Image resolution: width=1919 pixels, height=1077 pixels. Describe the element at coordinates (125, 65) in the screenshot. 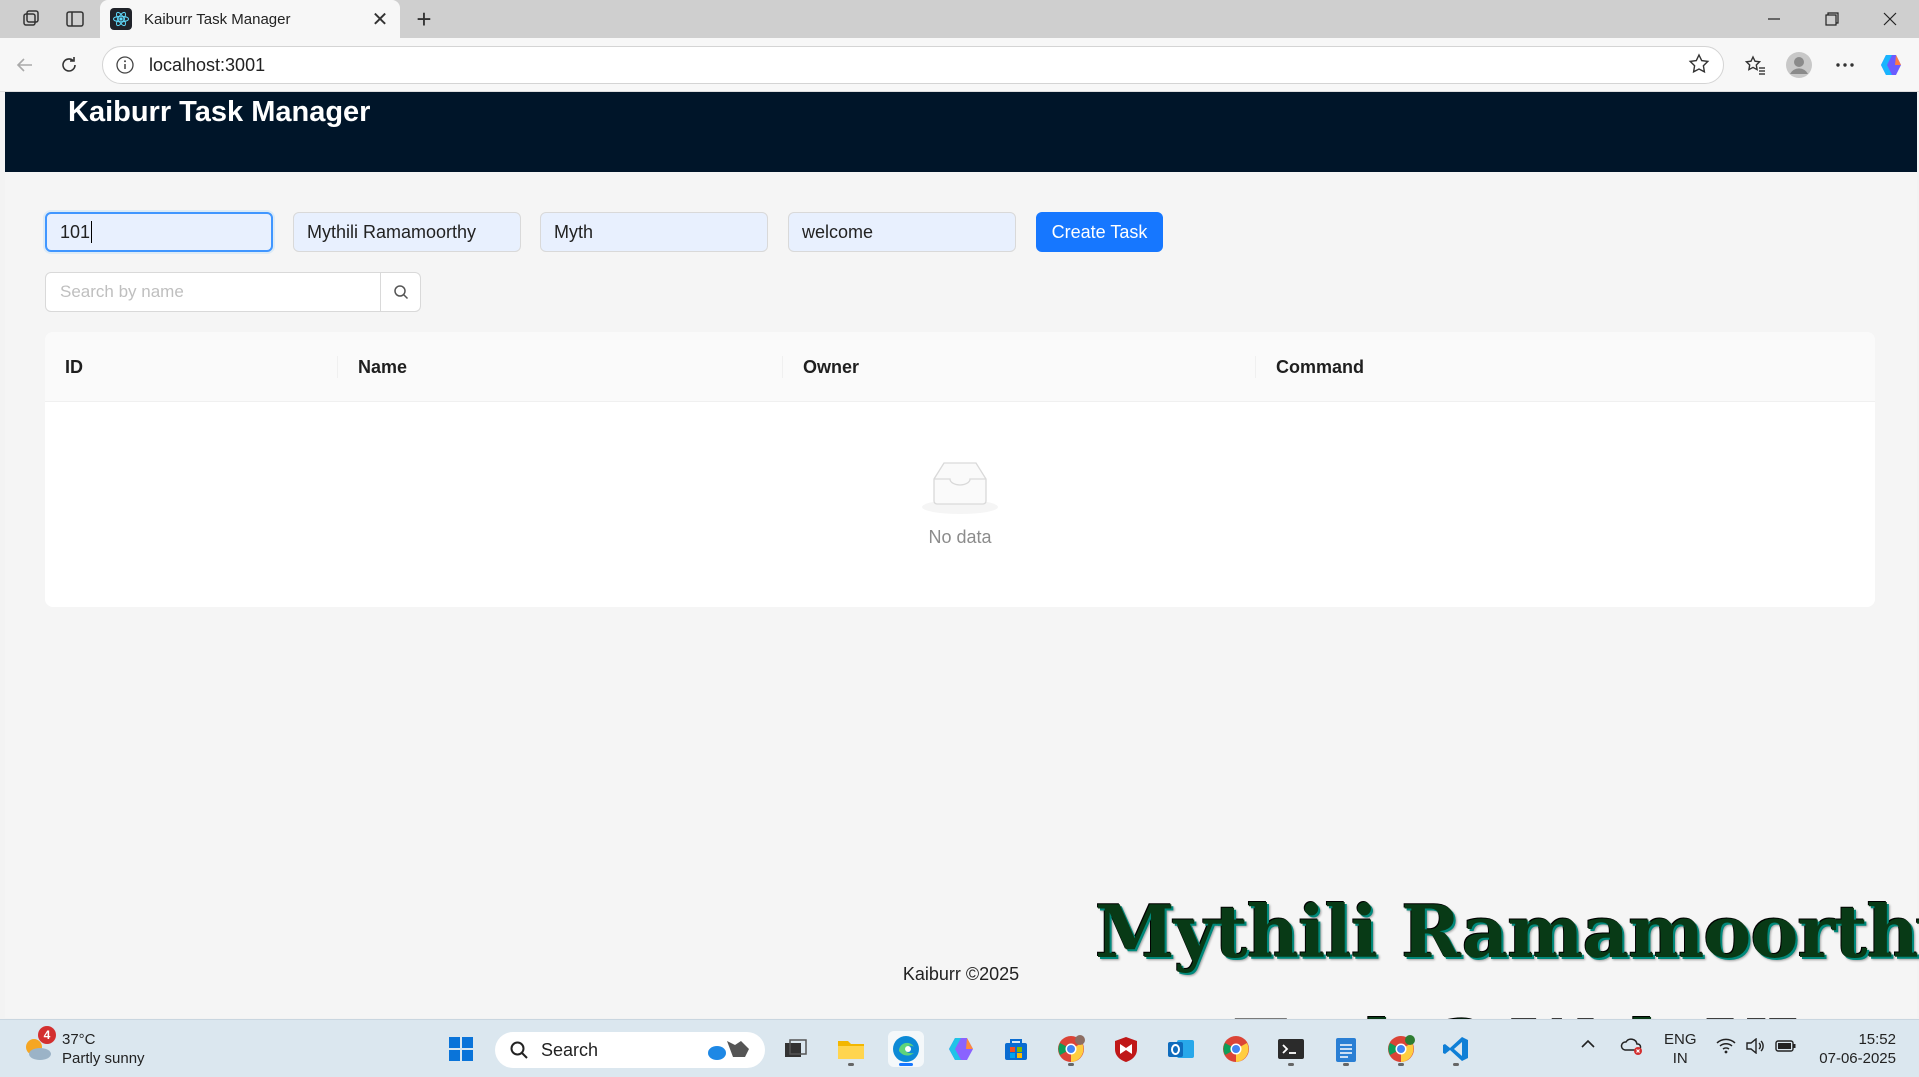

I see `site-info-icon` at that location.